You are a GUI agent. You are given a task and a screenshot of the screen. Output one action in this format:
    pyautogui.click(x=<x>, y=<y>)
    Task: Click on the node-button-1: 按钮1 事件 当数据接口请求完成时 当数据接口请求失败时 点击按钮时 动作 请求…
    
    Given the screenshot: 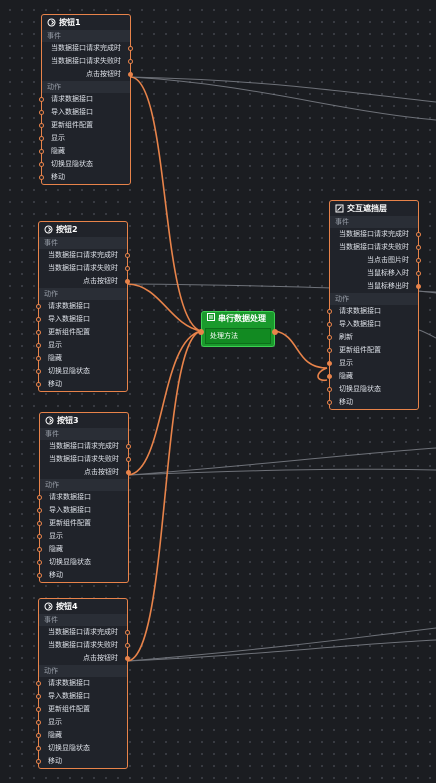 What is the action you would take?
    pyautogui.click(x=86, y=99)
    